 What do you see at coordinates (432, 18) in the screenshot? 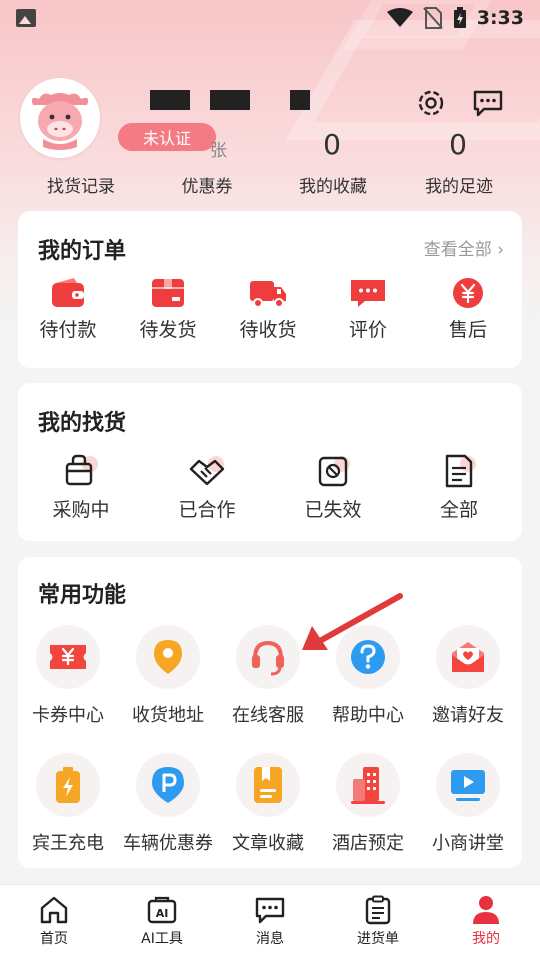
I see `no-sim-icon` at bounding box center [432, 18].